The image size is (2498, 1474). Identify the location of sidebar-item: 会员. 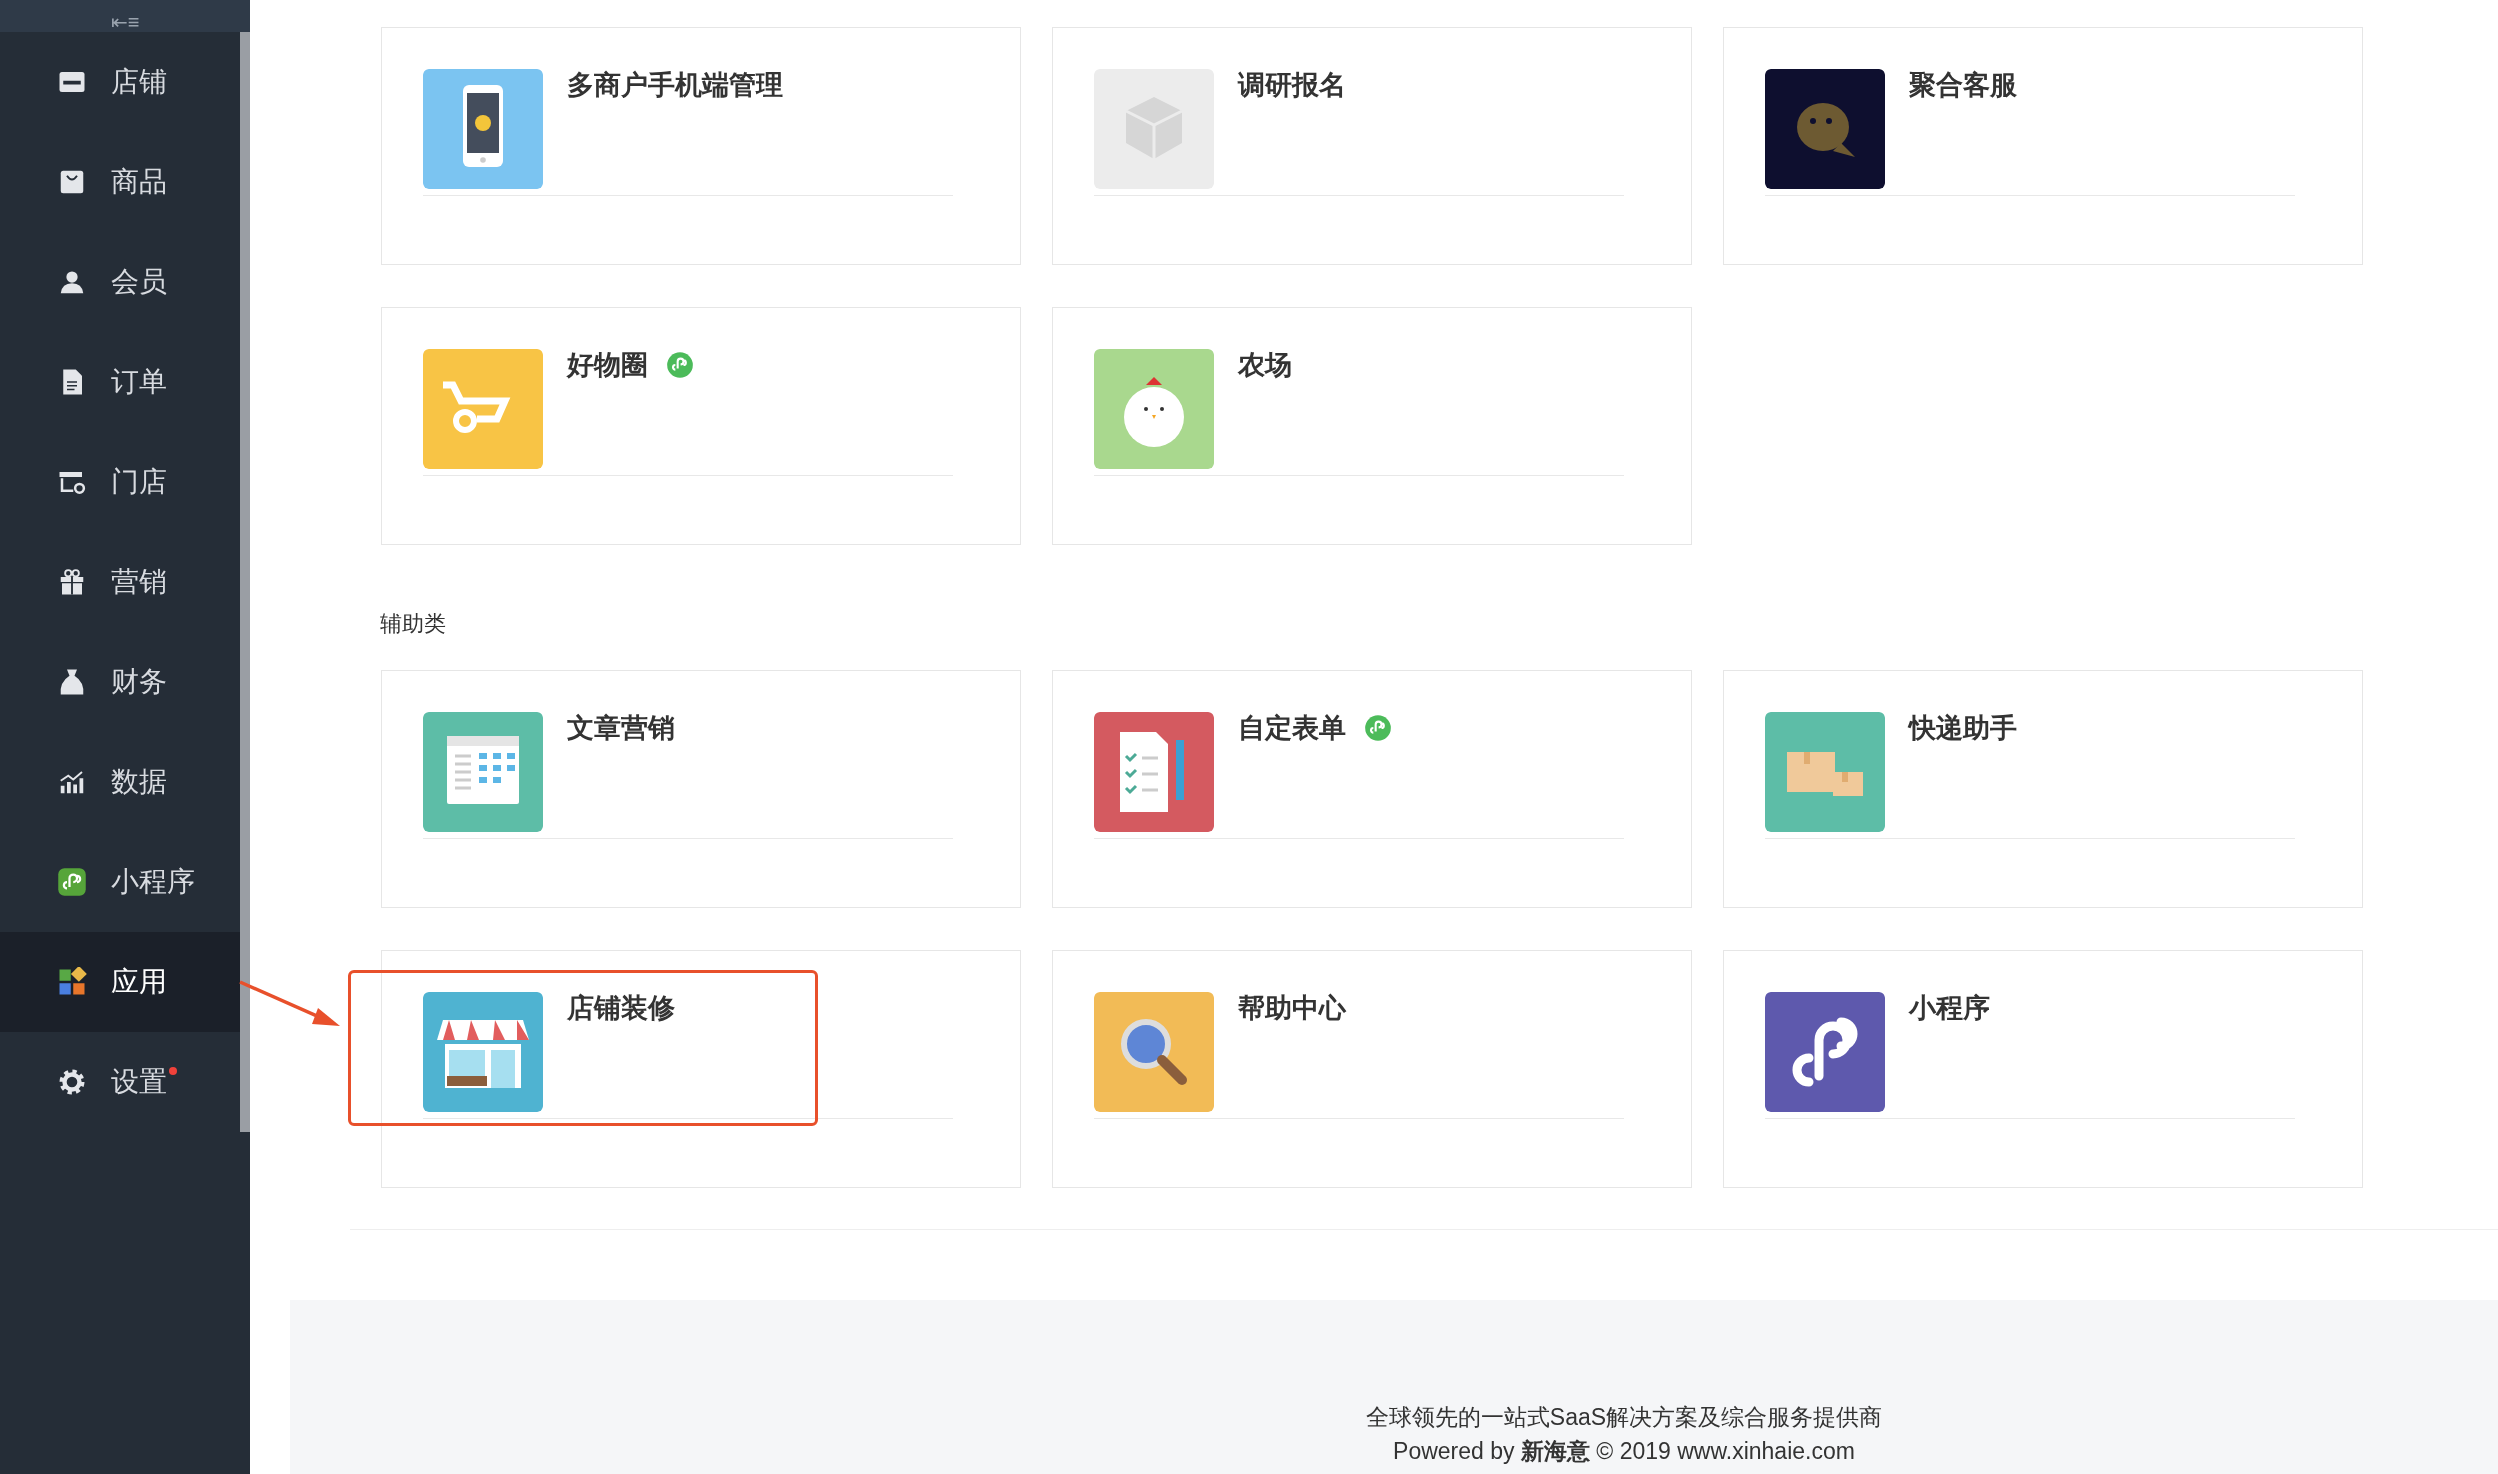
(120, 282).